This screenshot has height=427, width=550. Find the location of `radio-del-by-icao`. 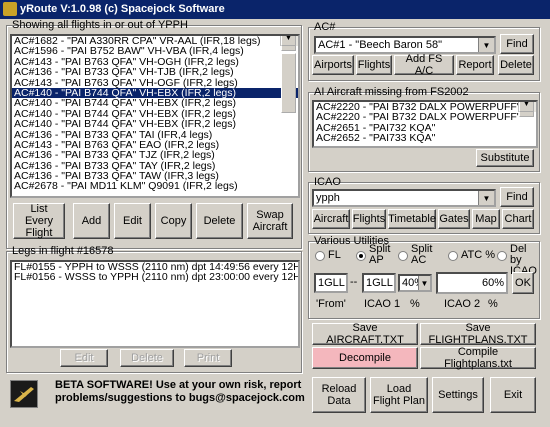

radio-del-by-icao is located at coordinates (502, 256).